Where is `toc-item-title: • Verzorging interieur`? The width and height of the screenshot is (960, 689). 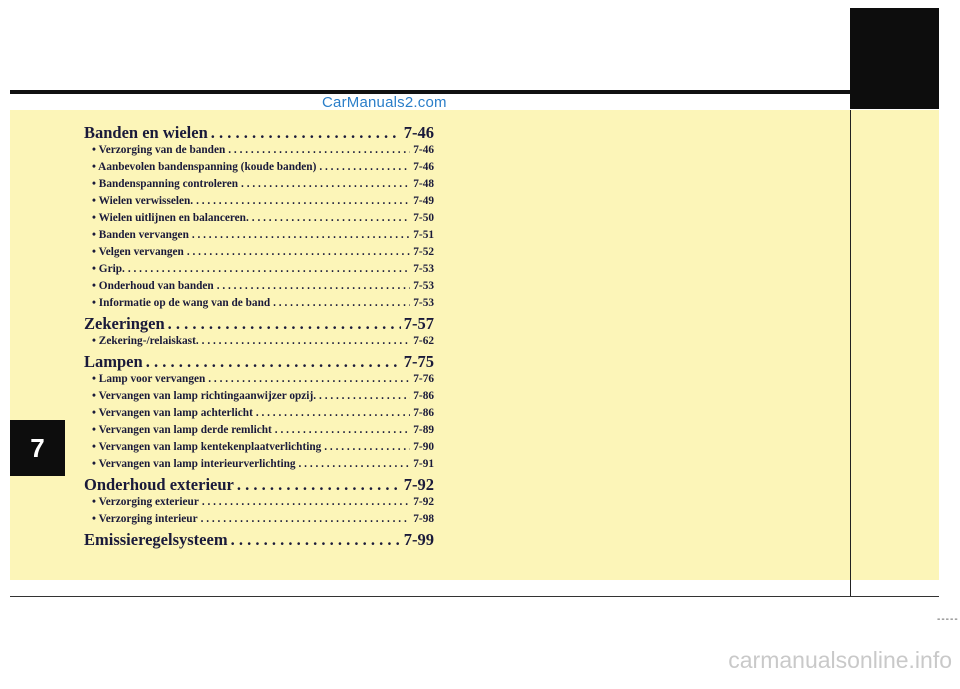 toc-item-title: • Verzorging interieur is located at coordinates (145, 519).